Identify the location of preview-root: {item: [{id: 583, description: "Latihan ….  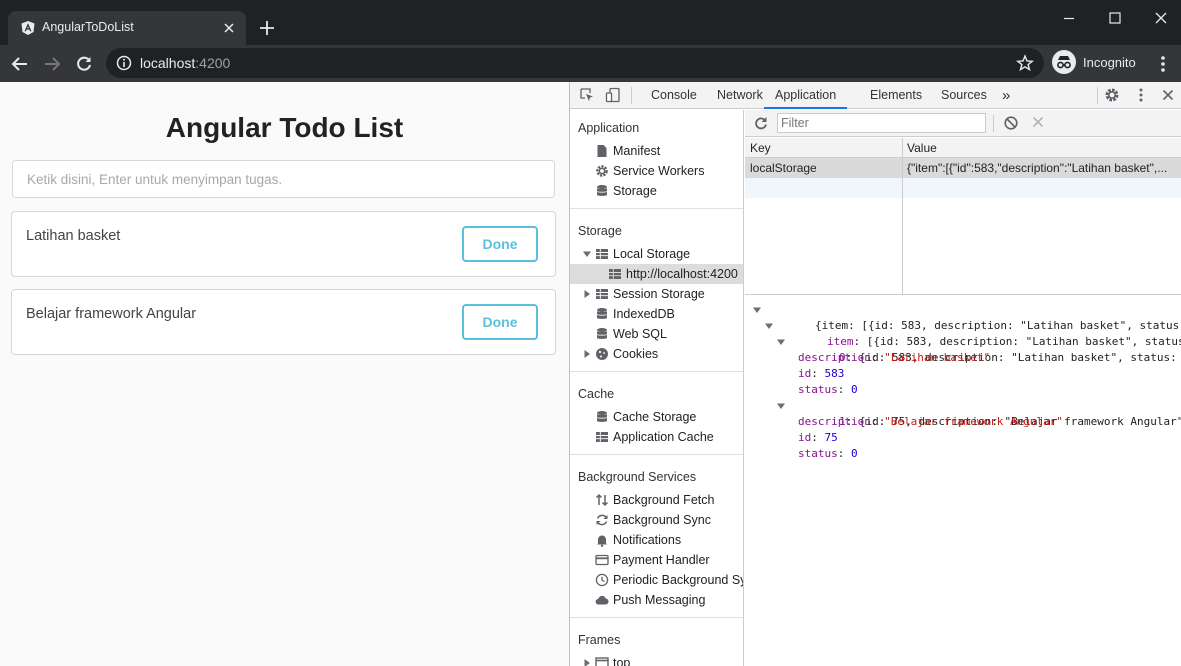
(967, 317).